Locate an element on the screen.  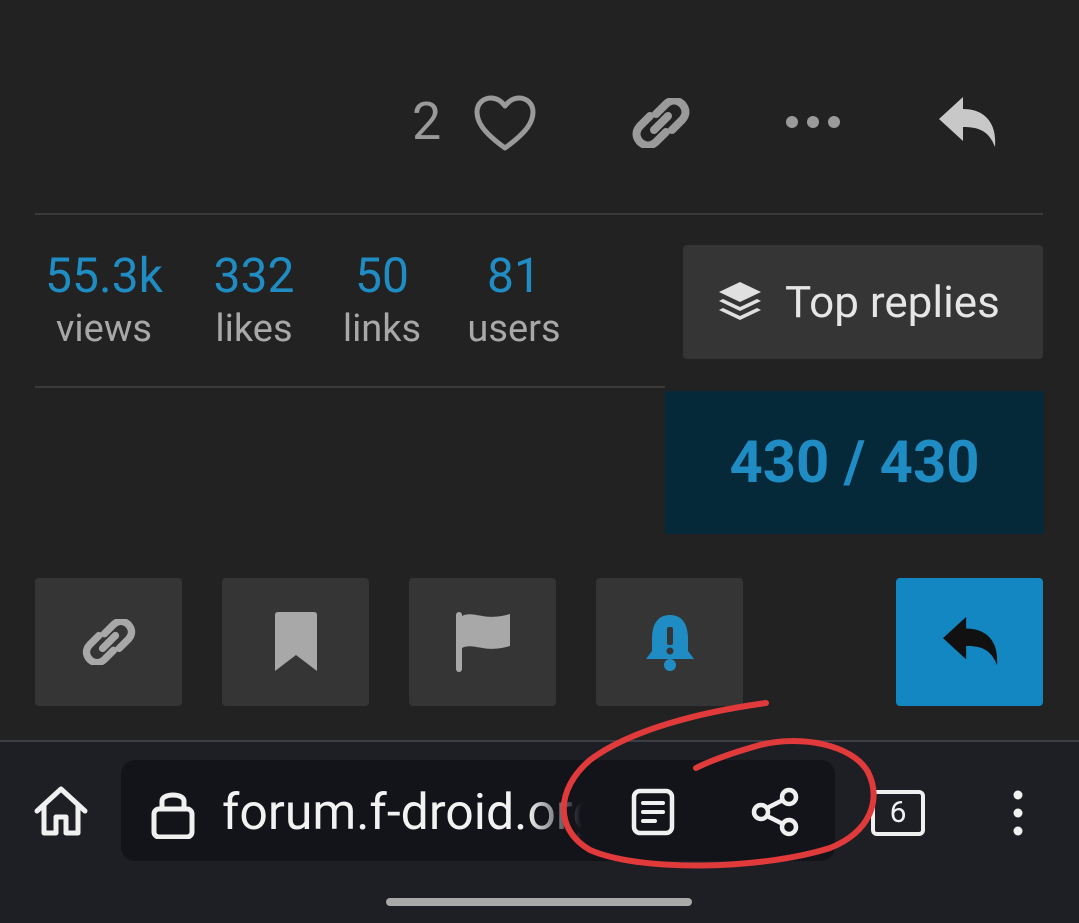
layers-icon is located at coordinates (740, 301).